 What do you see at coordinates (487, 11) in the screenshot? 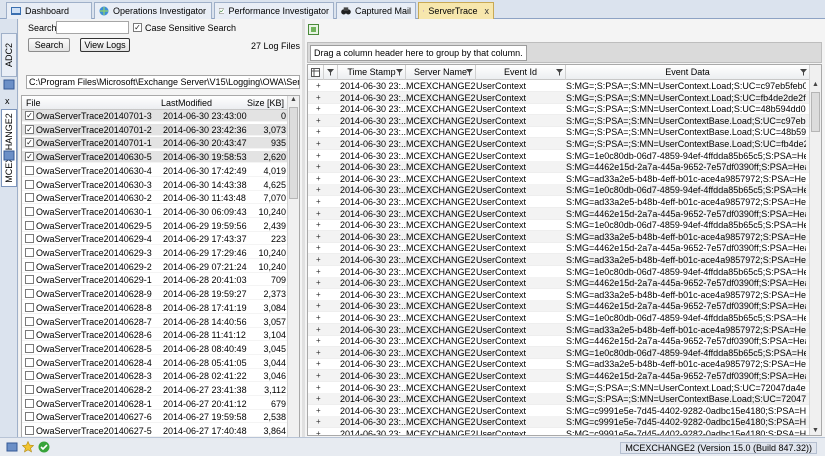
I see `close-tab-icon: x` at bounding box center [487, 11].